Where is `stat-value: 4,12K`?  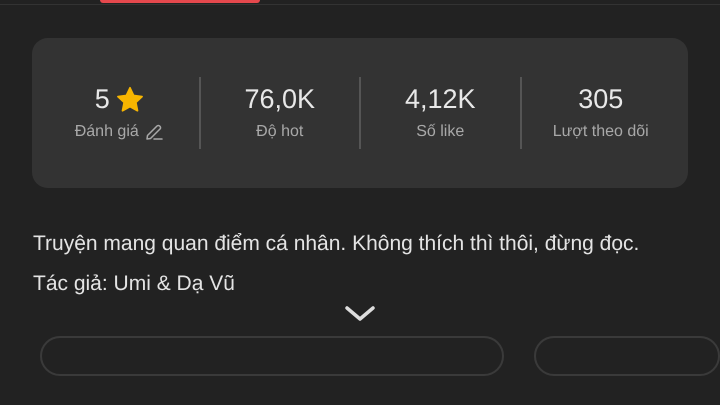 stat-value: 4,12K is located at coordinates (440, 99).